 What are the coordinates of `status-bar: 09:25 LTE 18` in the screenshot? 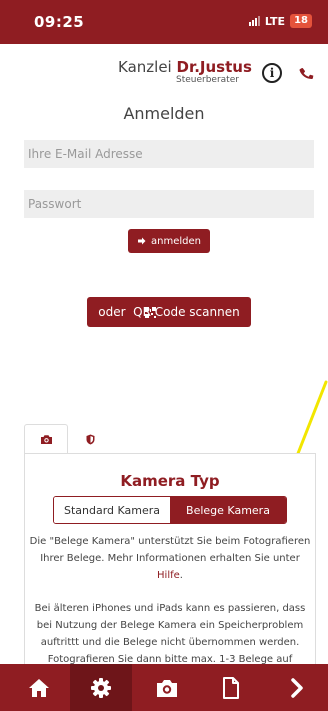 It's located at (164, 22).